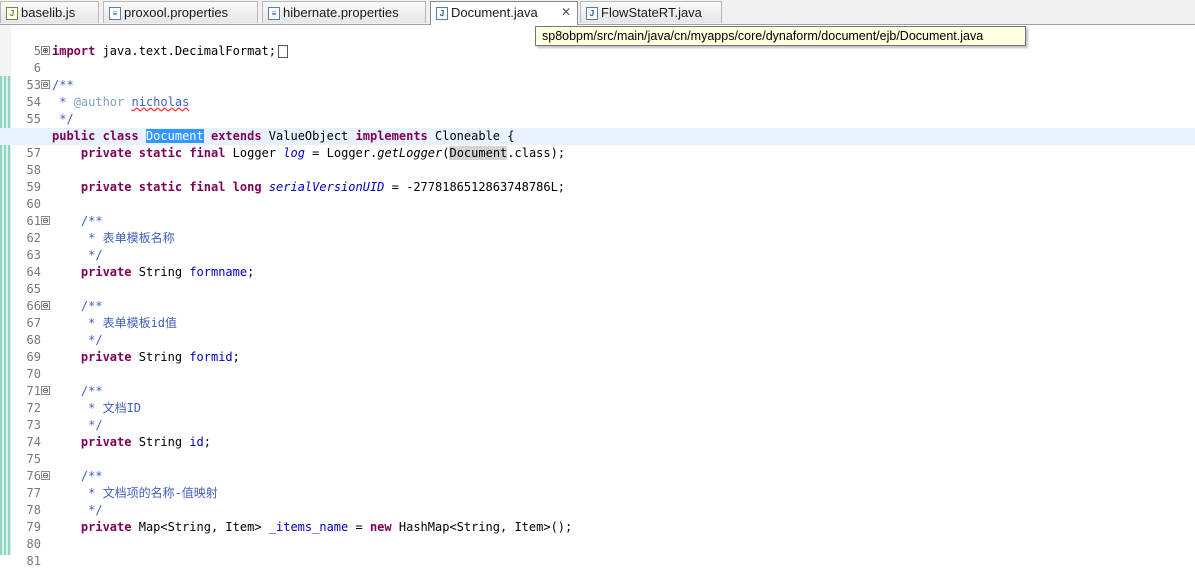 The height and width of the screenshot is (587, 1195). I want to click on close-icon: ✕, so click(566, 12).